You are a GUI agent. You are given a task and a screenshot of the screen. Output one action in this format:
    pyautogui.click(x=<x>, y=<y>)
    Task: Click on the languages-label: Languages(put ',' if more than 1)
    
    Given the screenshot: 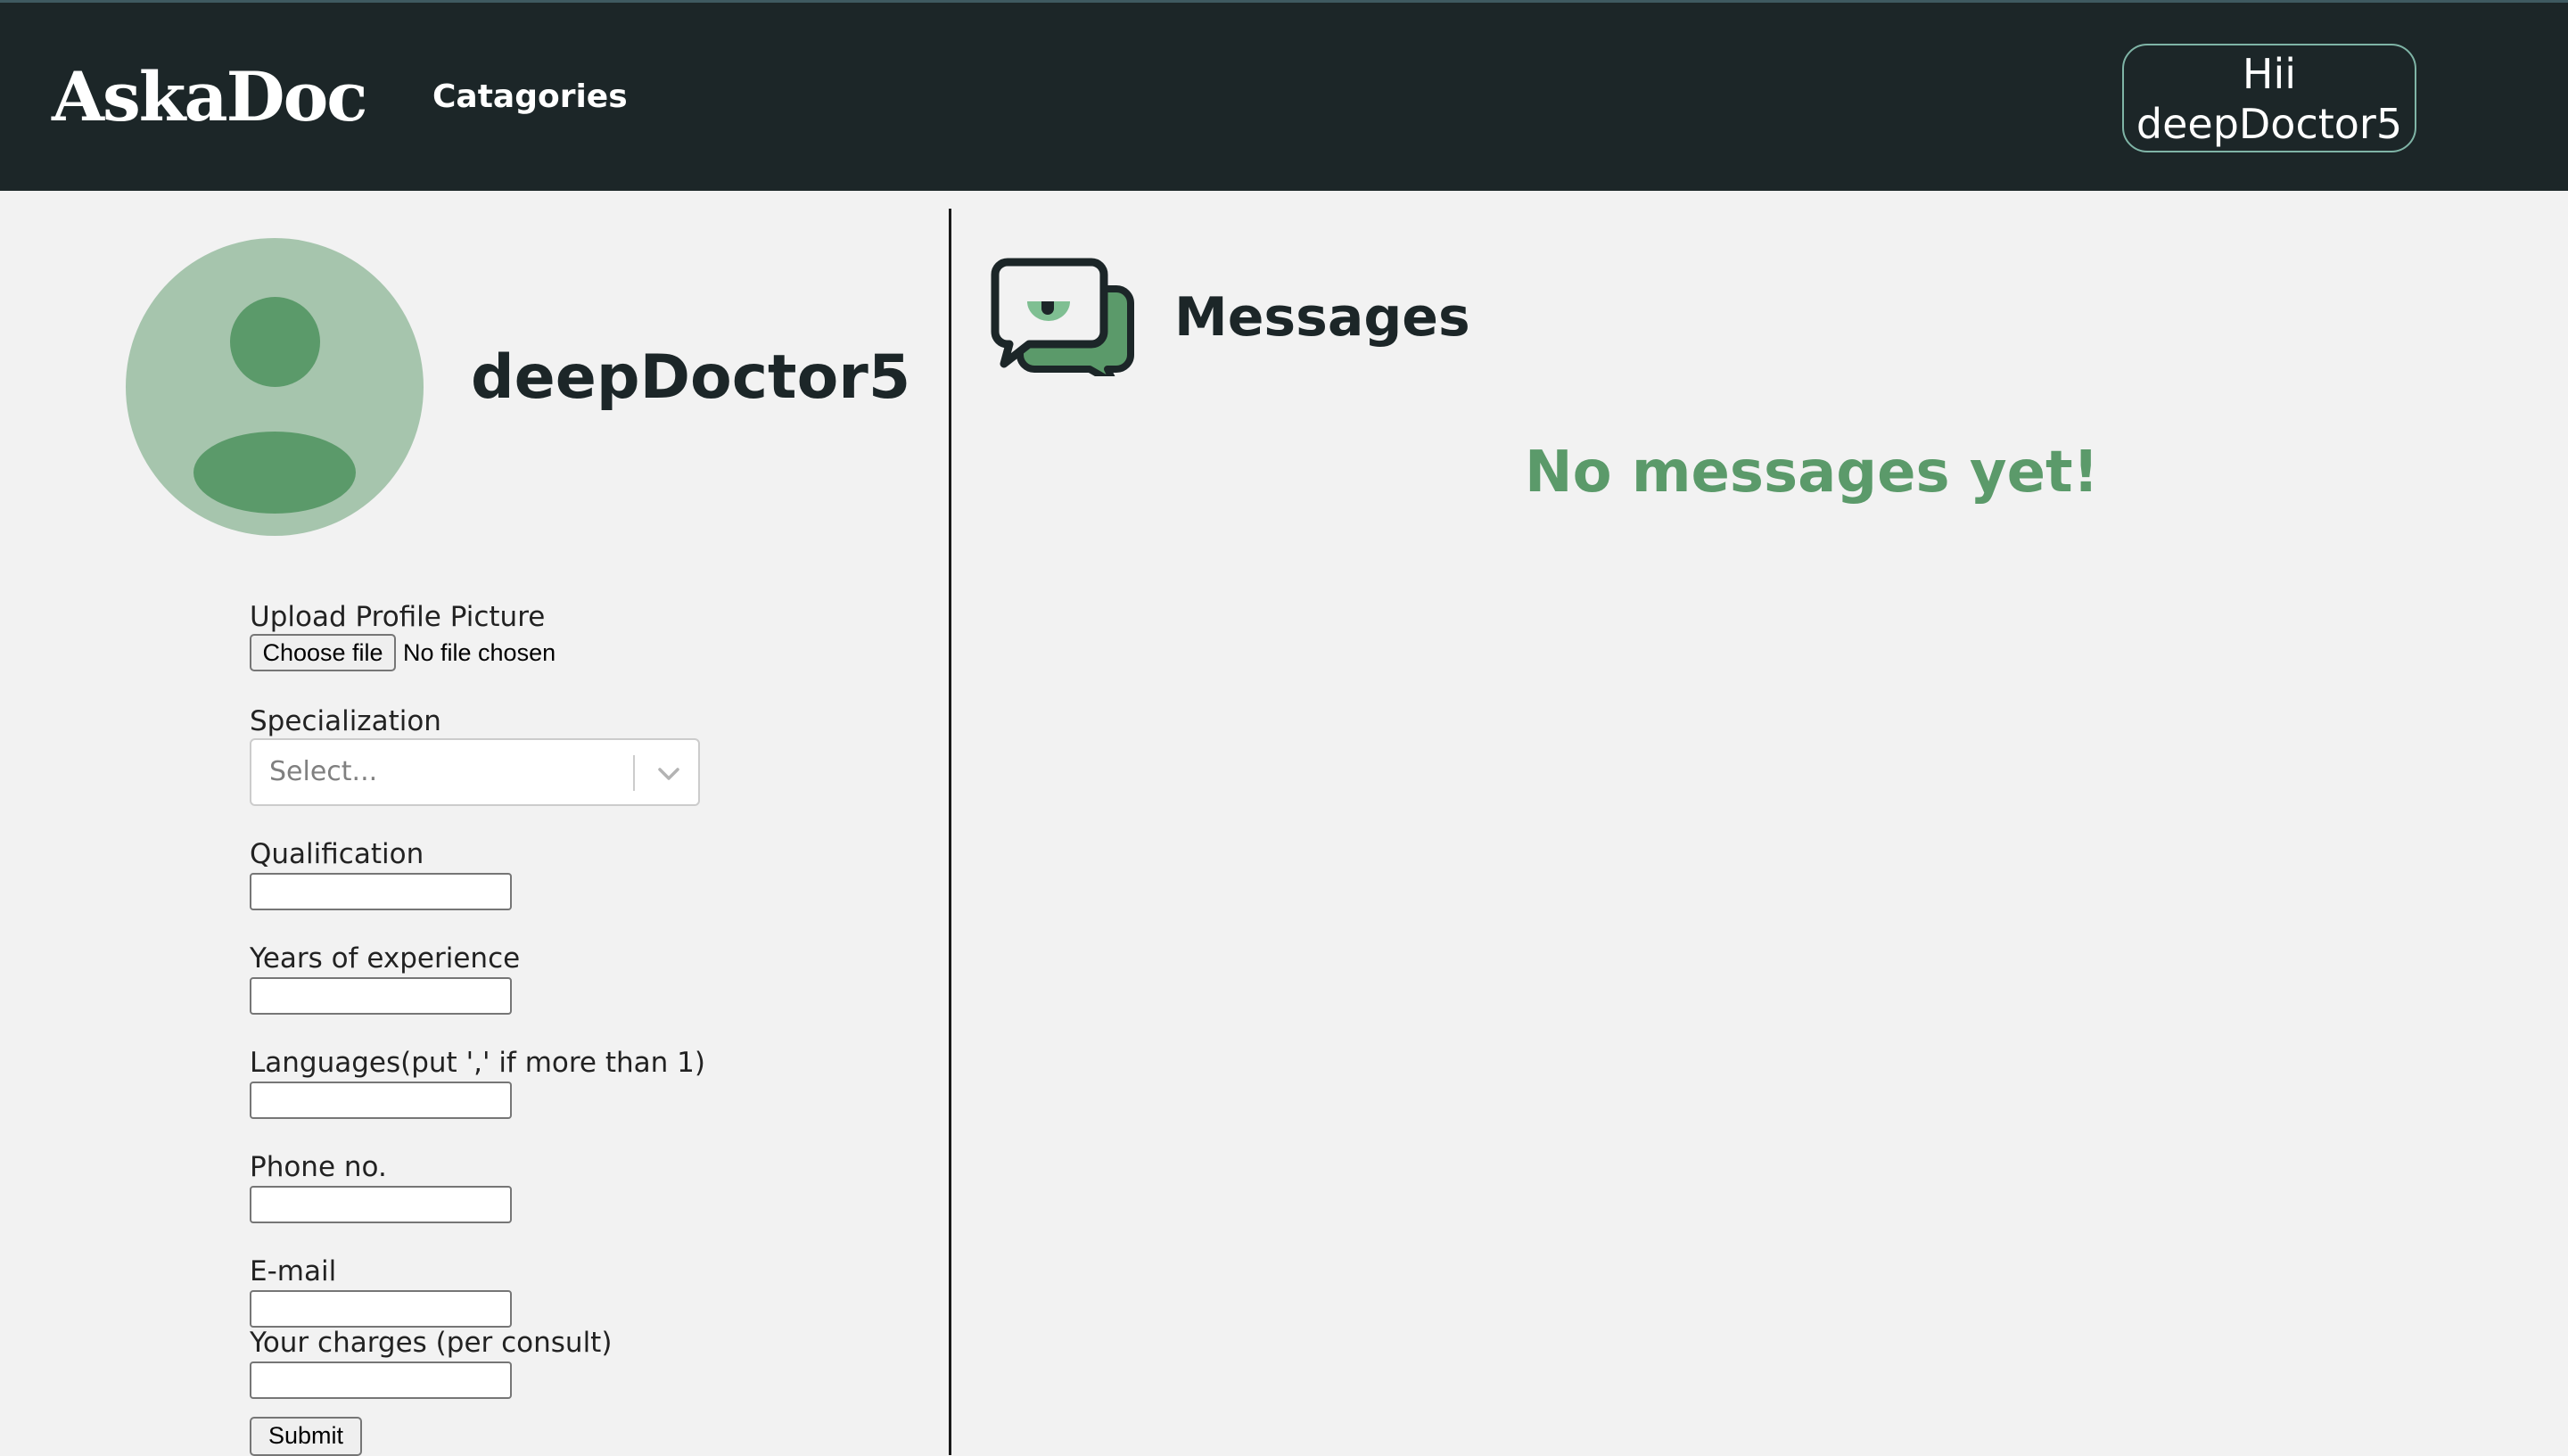 What is the action you would take?
    pyautogui.click(x=477, y=1063)
    